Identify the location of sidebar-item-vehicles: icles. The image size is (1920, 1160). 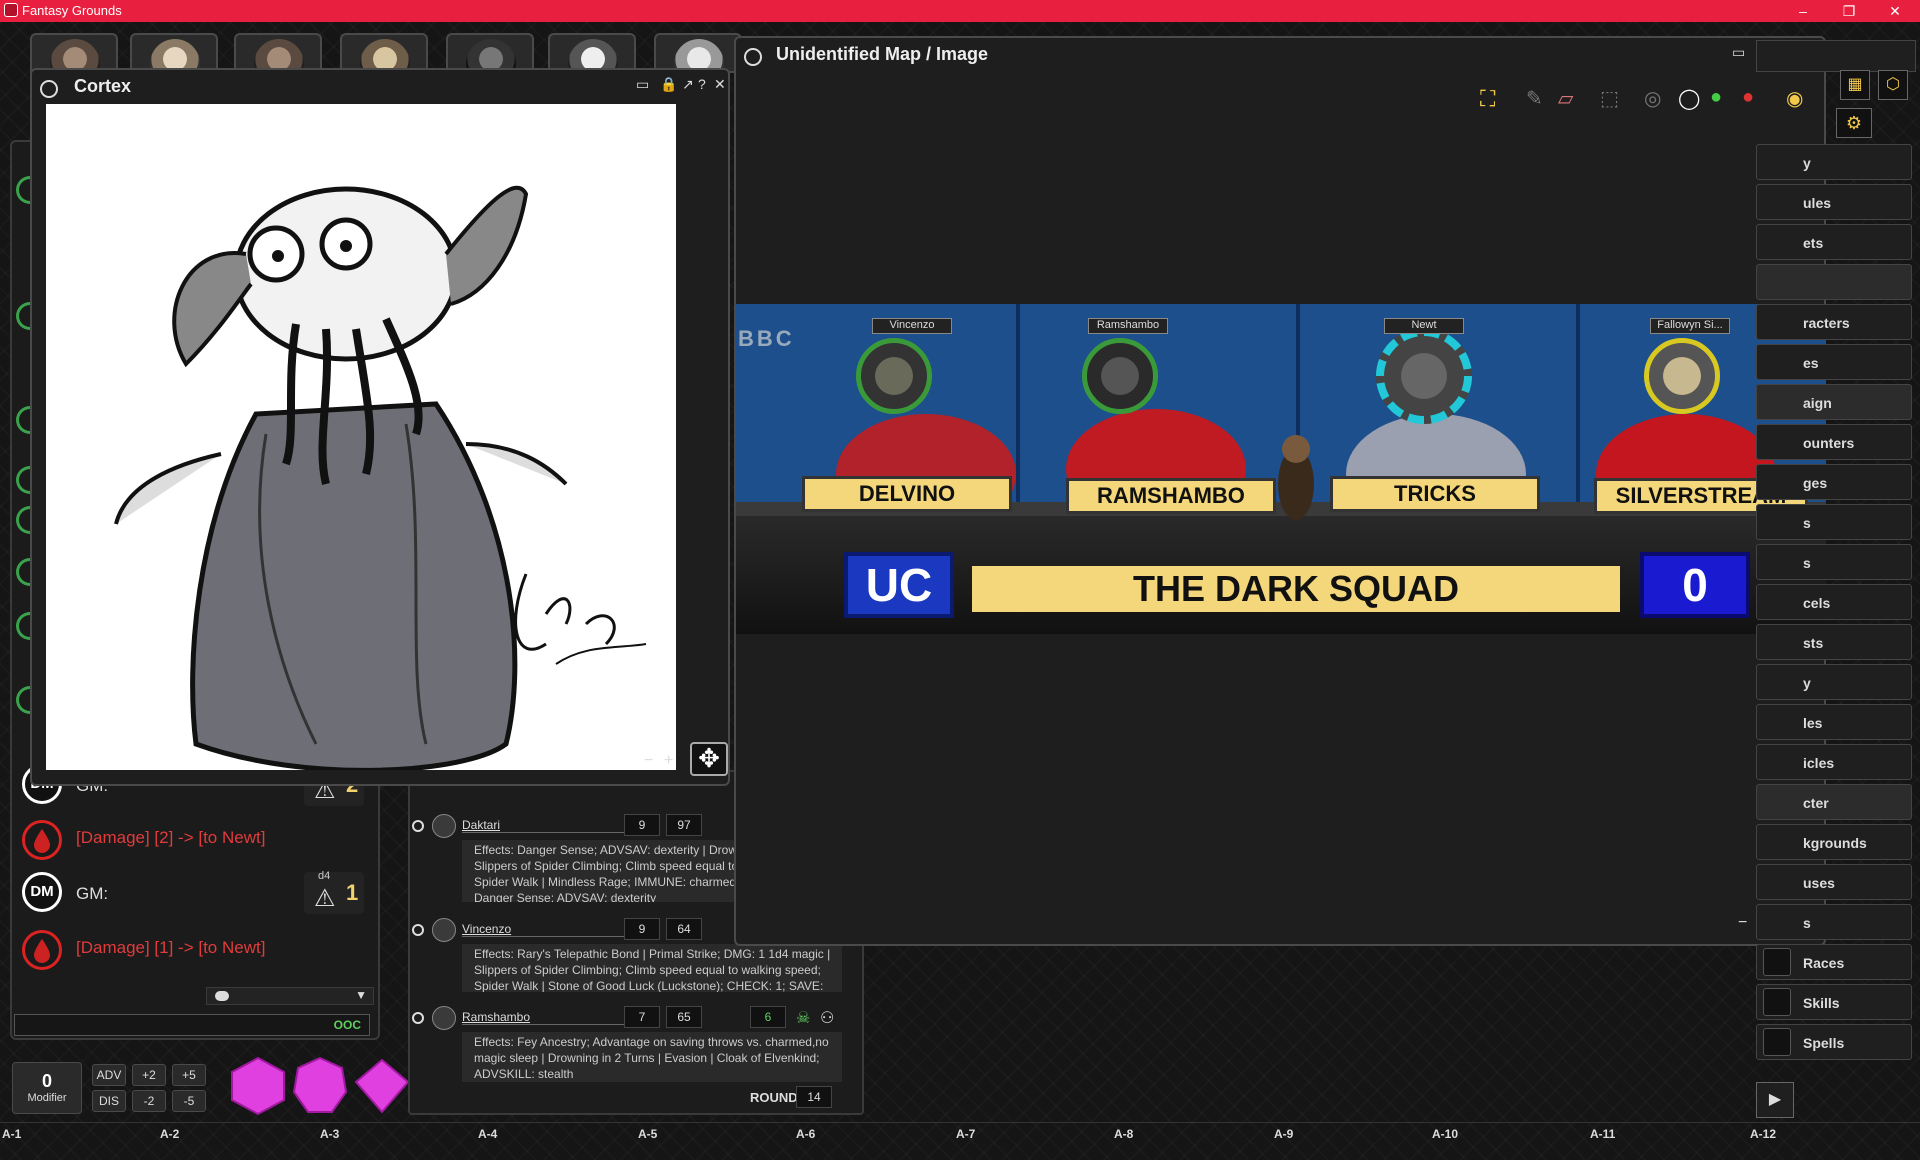
(1834, 762).